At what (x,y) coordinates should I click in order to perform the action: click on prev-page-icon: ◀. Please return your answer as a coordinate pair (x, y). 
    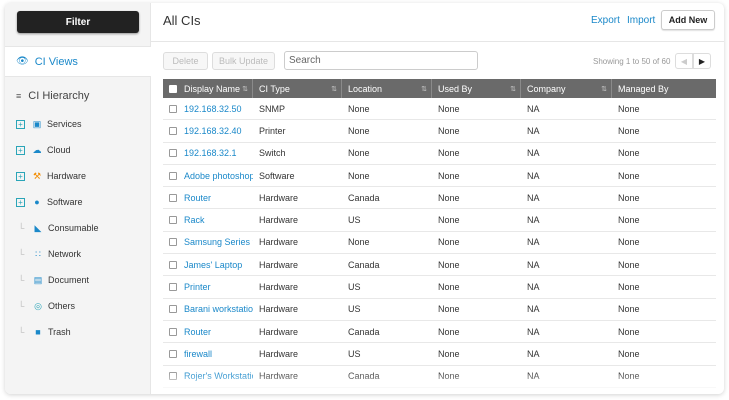
    Looking at the image, I should click on (684, 61).